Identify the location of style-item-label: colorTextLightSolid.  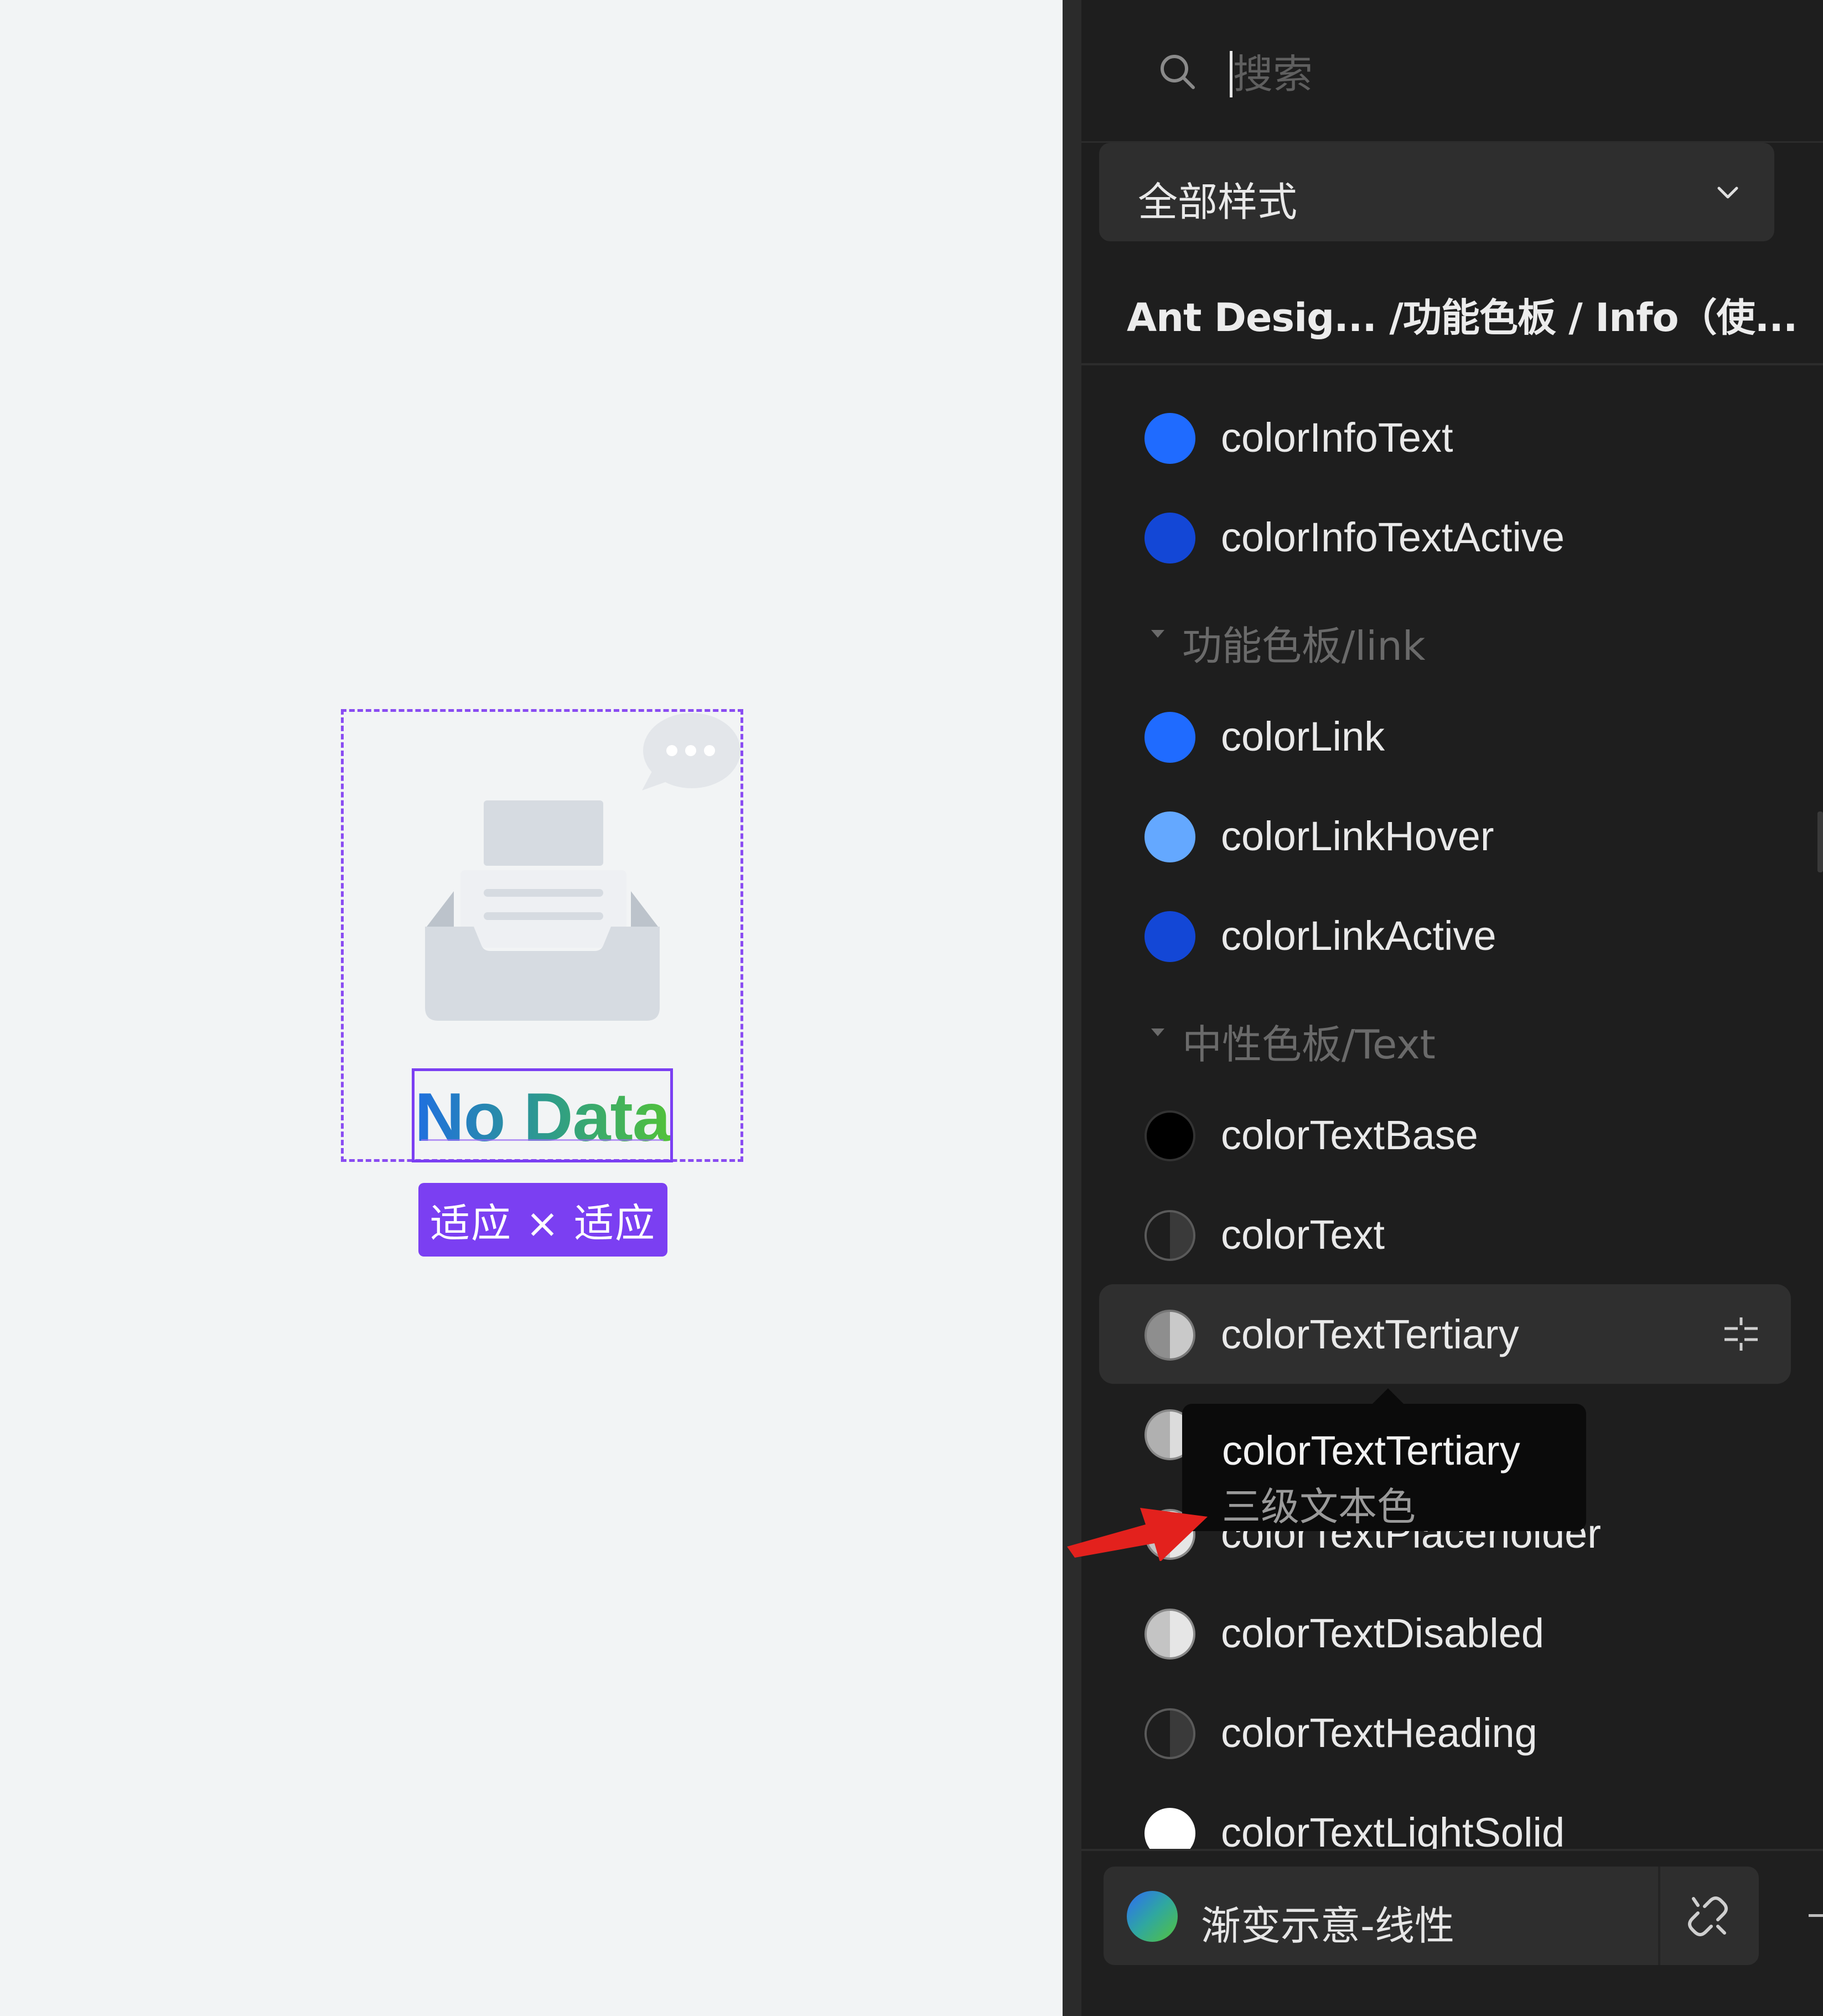
(1393, 1829).